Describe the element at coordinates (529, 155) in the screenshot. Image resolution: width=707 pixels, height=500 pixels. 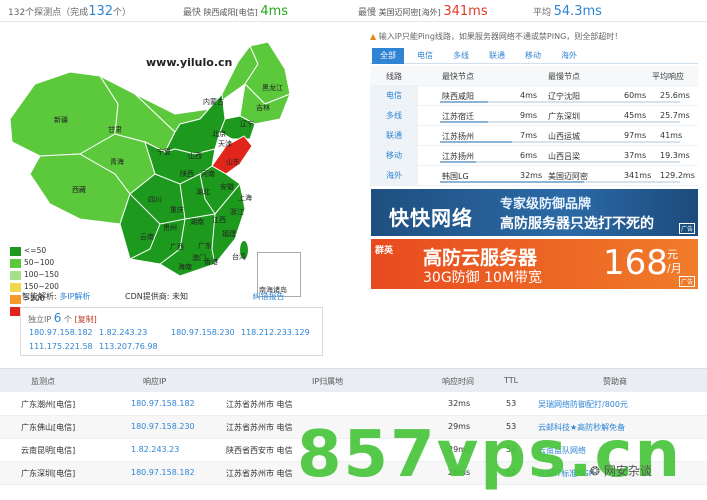
I see `fast-ms: 6ms` at that location.